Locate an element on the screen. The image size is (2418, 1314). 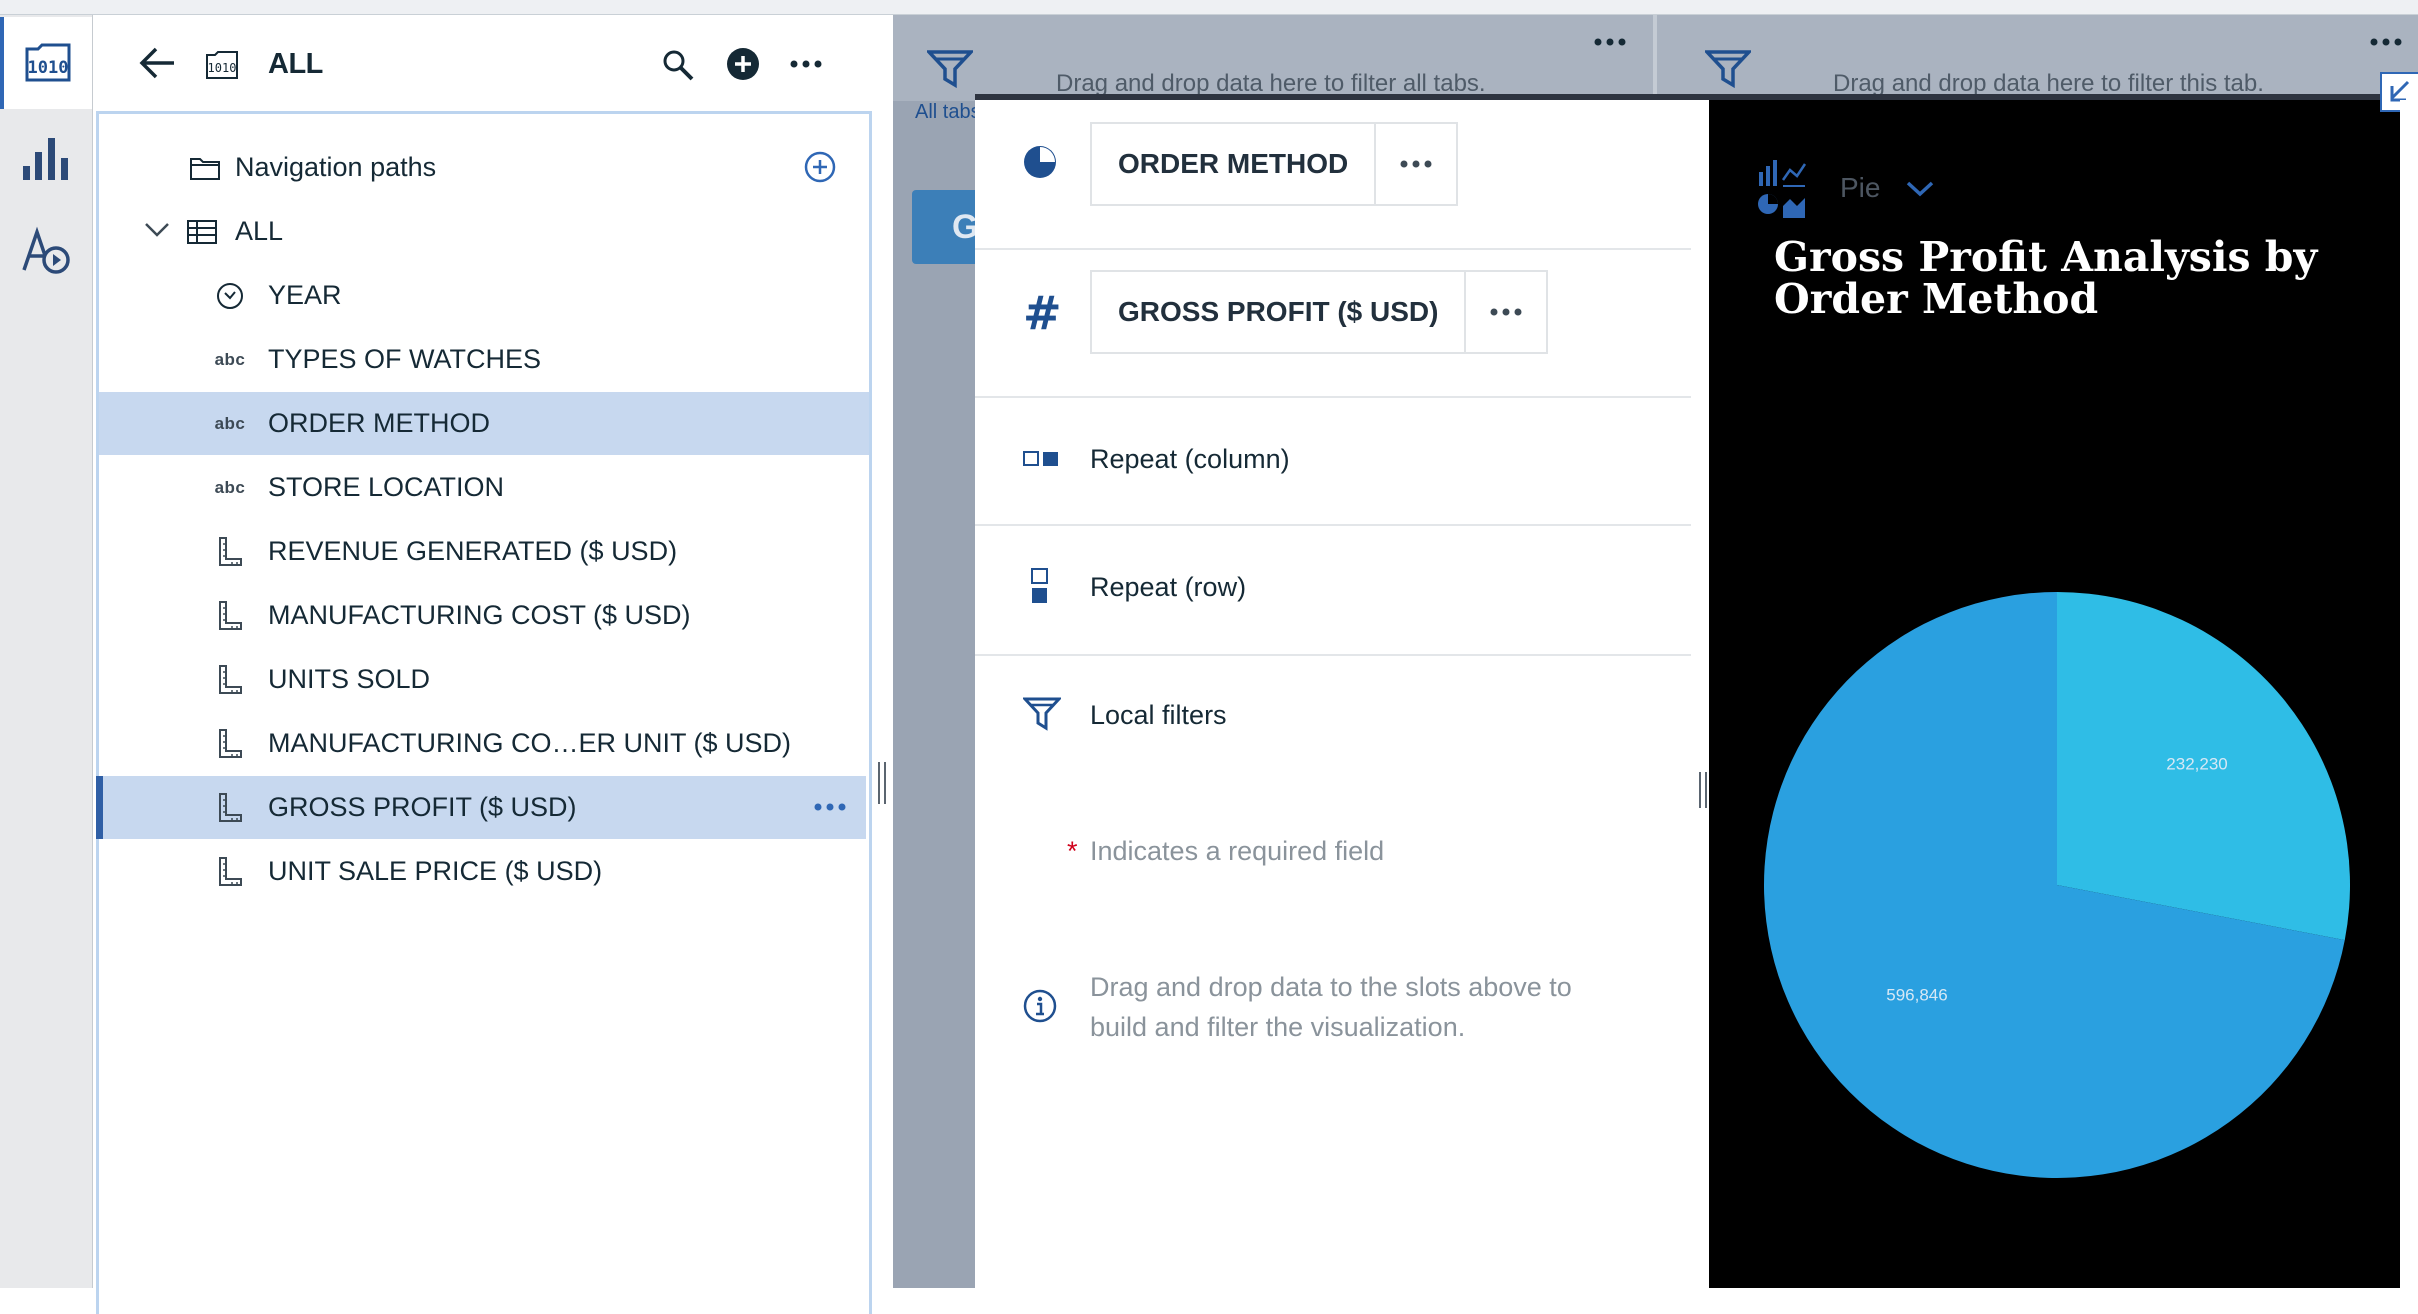
pie-slice-label: 596,846 is located at coordinates (1916, 995).